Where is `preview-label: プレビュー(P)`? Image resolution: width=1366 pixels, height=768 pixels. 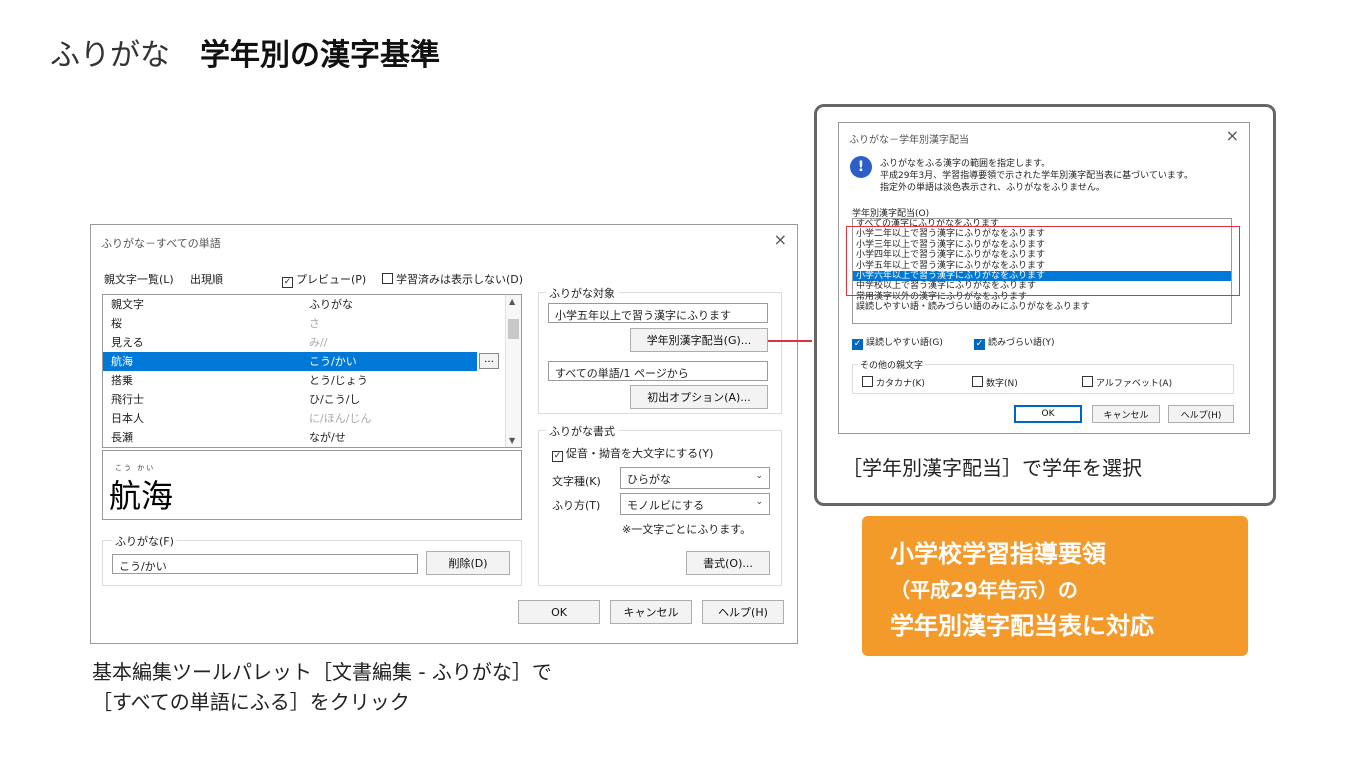
preview-label: プレビュー(P) is located at coordinates (331, 279).